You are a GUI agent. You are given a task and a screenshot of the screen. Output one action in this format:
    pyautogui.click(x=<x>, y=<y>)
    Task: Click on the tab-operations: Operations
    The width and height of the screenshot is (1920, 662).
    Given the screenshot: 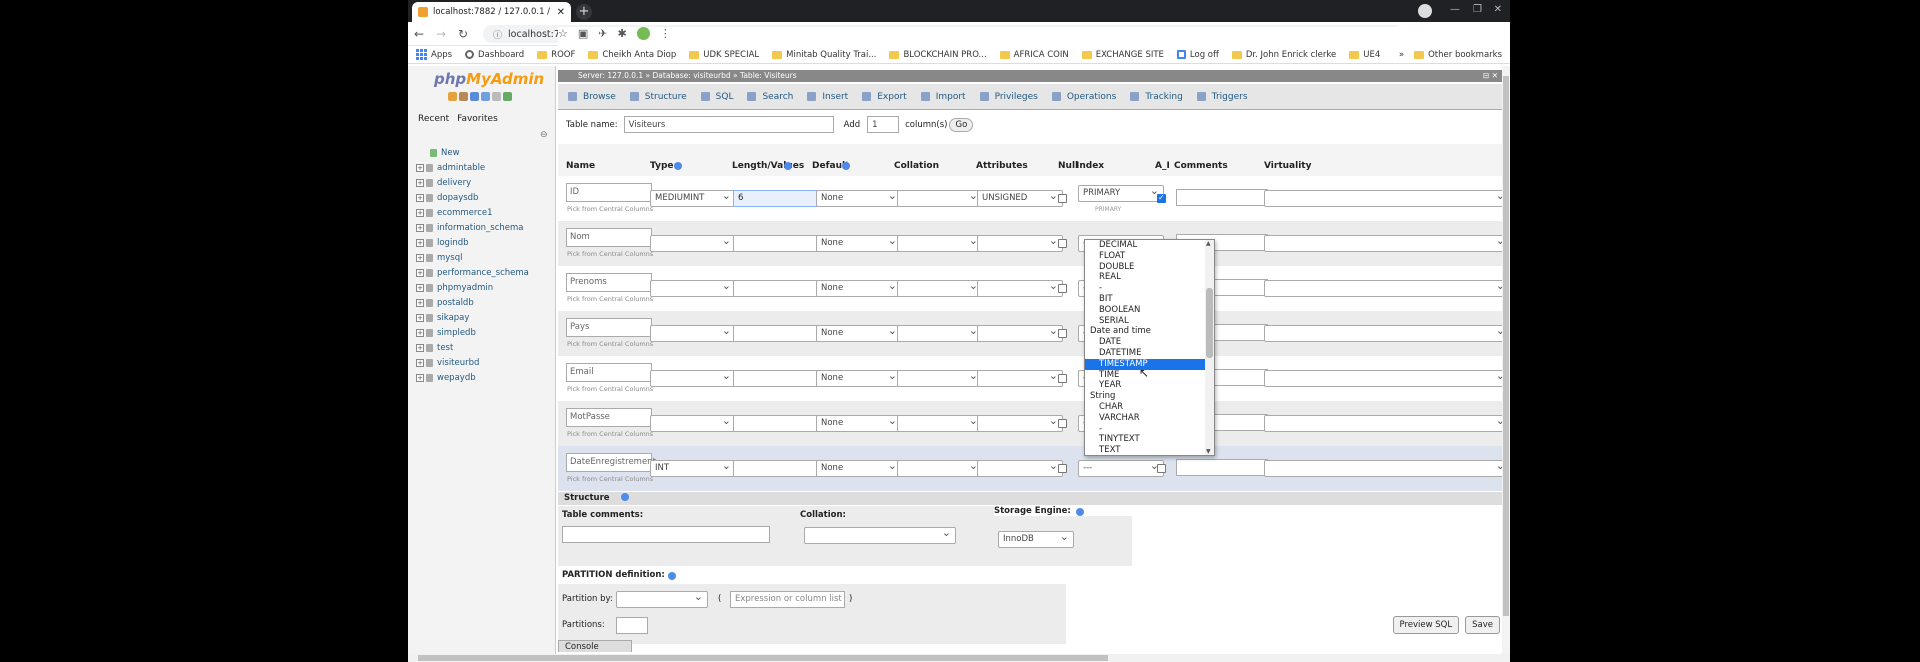 What is the action you would take?
    pyautogui.click(x=1083, y=97)
    